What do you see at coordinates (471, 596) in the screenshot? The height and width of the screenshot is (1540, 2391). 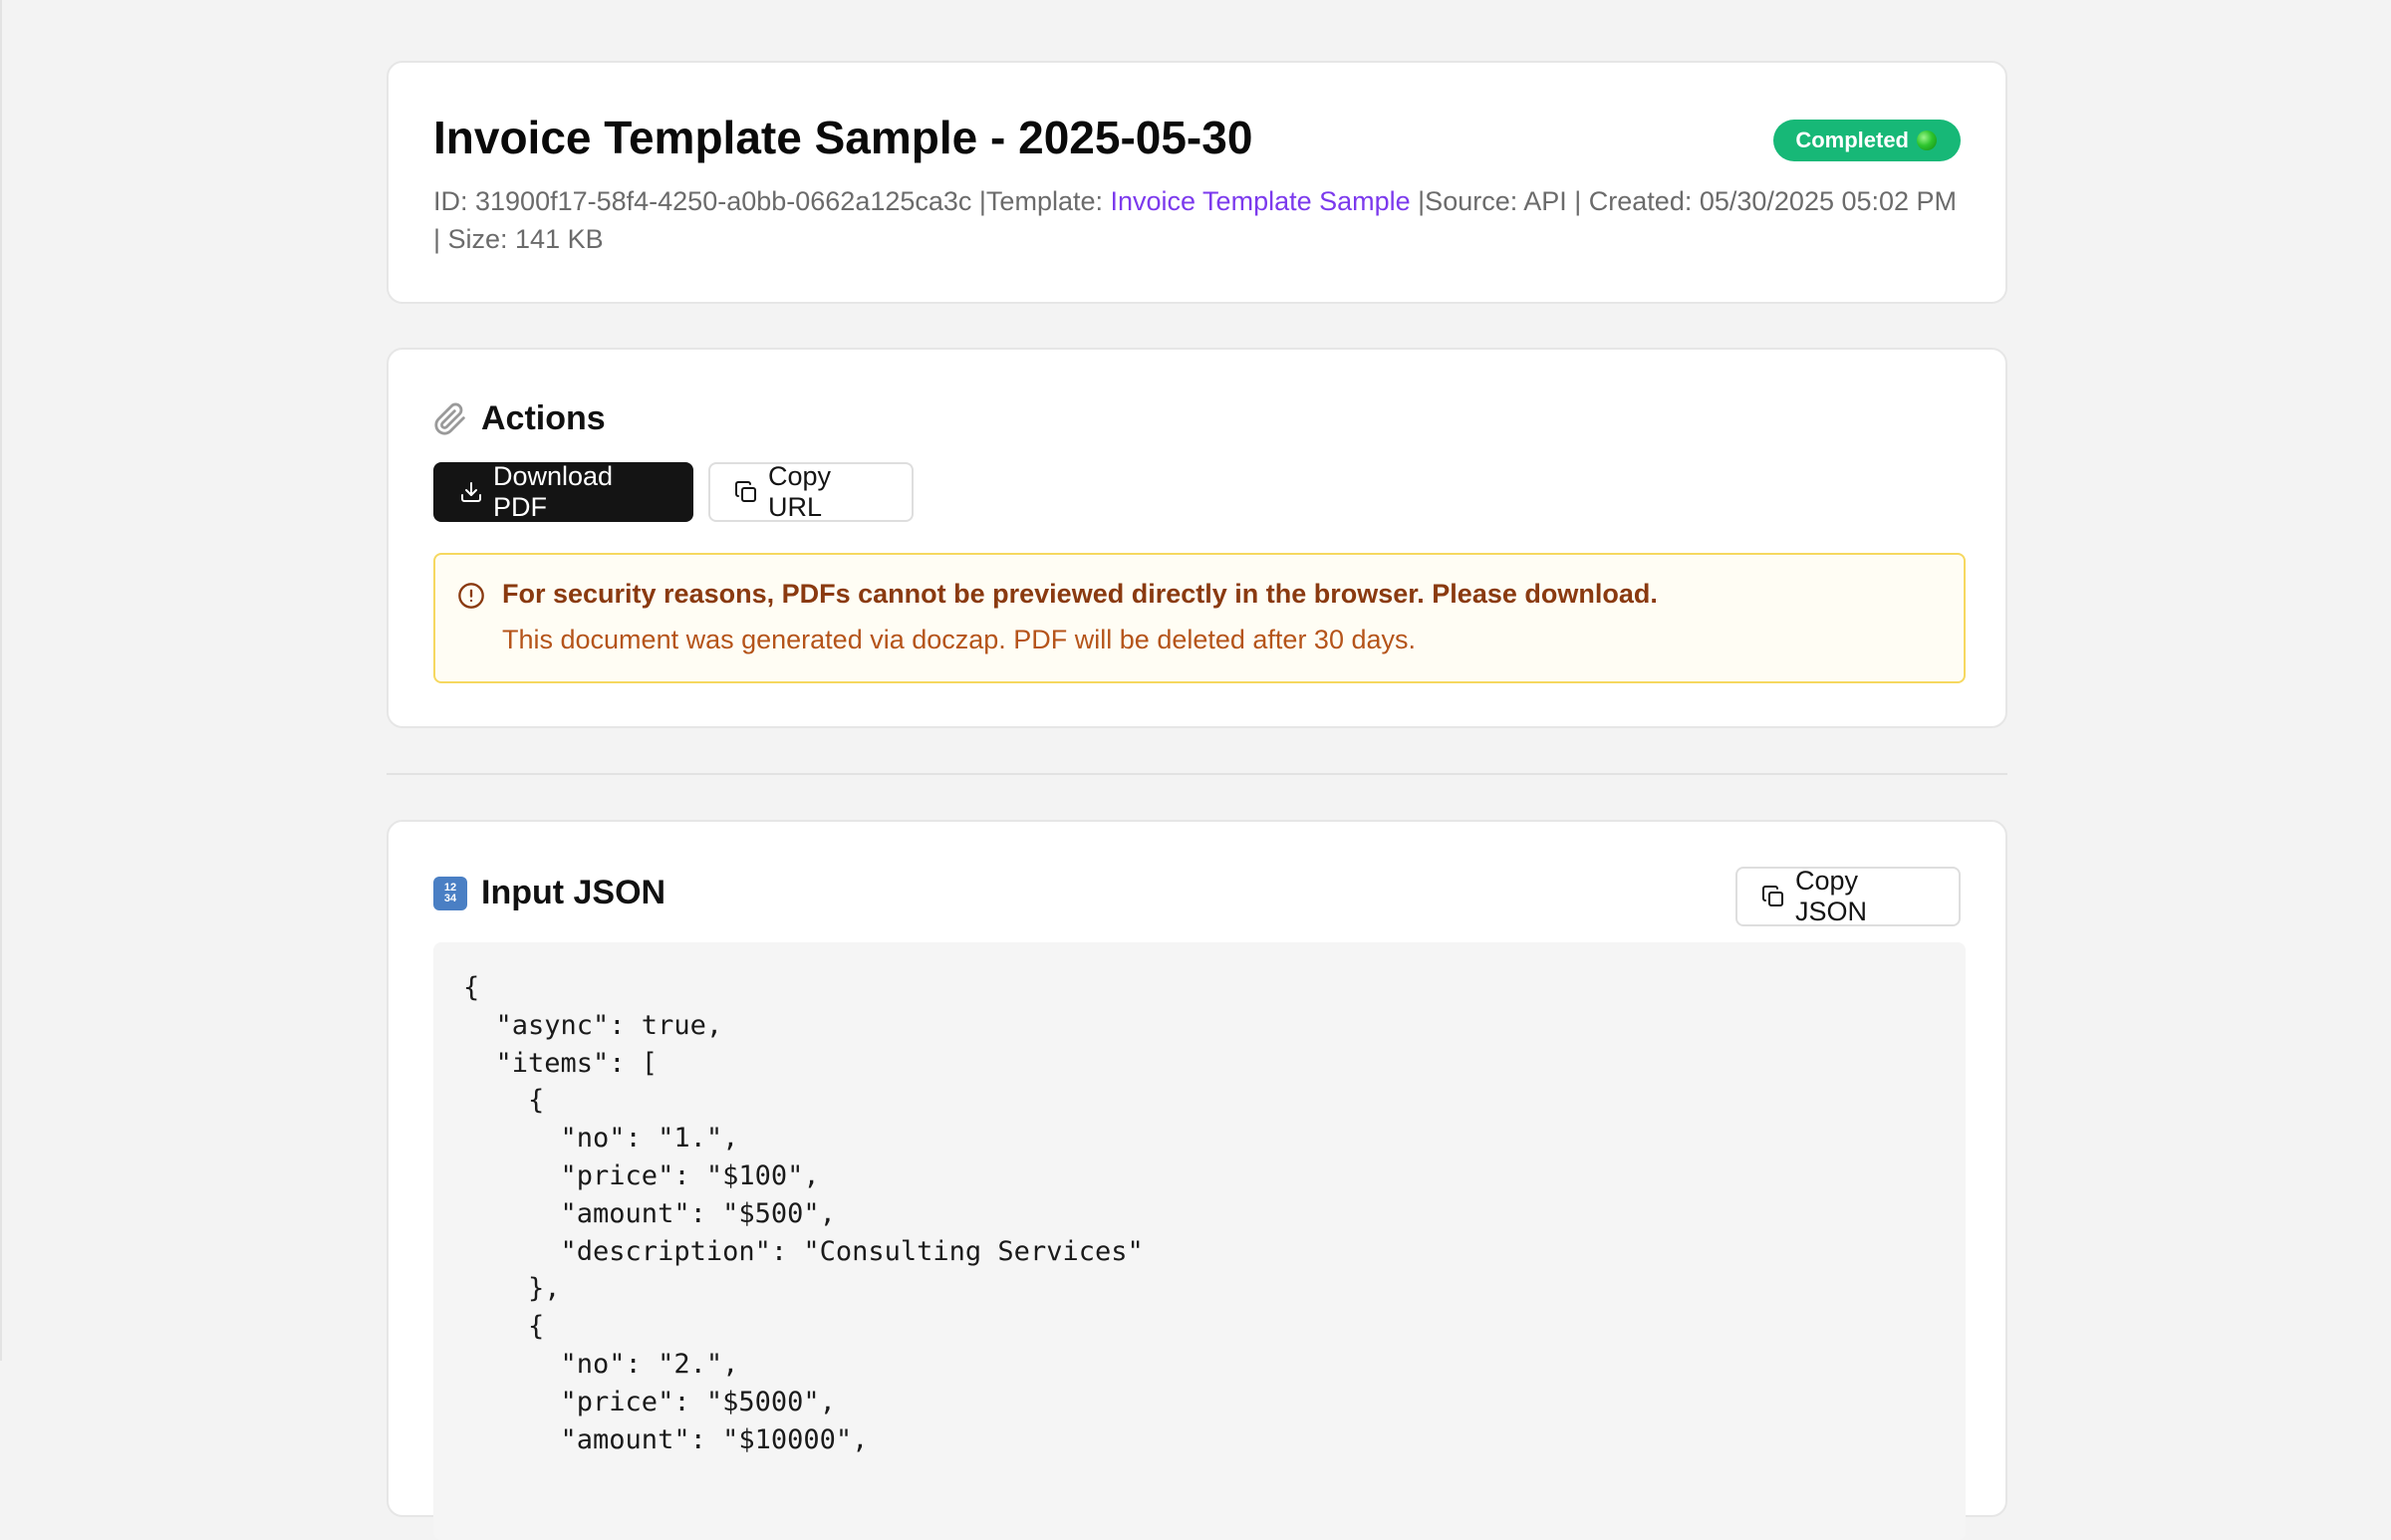 I see `alert-circle-icon` at bounding box center [471, 596].